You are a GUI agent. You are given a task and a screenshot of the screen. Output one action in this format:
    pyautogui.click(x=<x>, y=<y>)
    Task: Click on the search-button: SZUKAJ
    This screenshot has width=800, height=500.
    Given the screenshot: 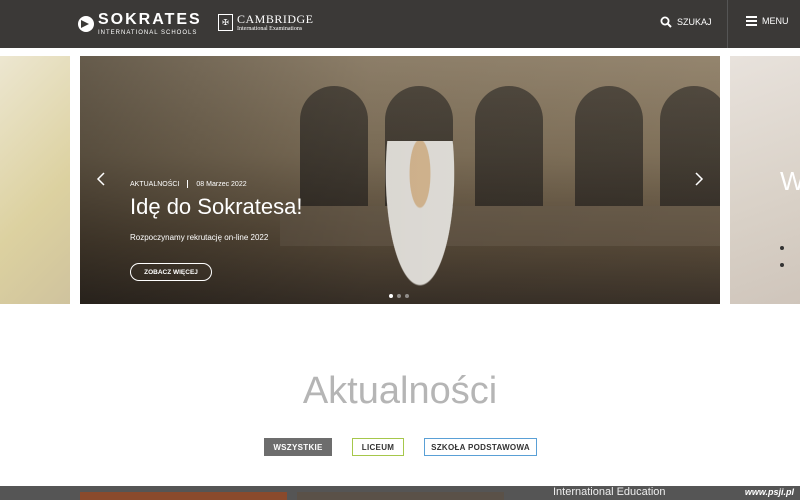 What is the action you would take?
    pyautogui.click(x=686, y=22)
    